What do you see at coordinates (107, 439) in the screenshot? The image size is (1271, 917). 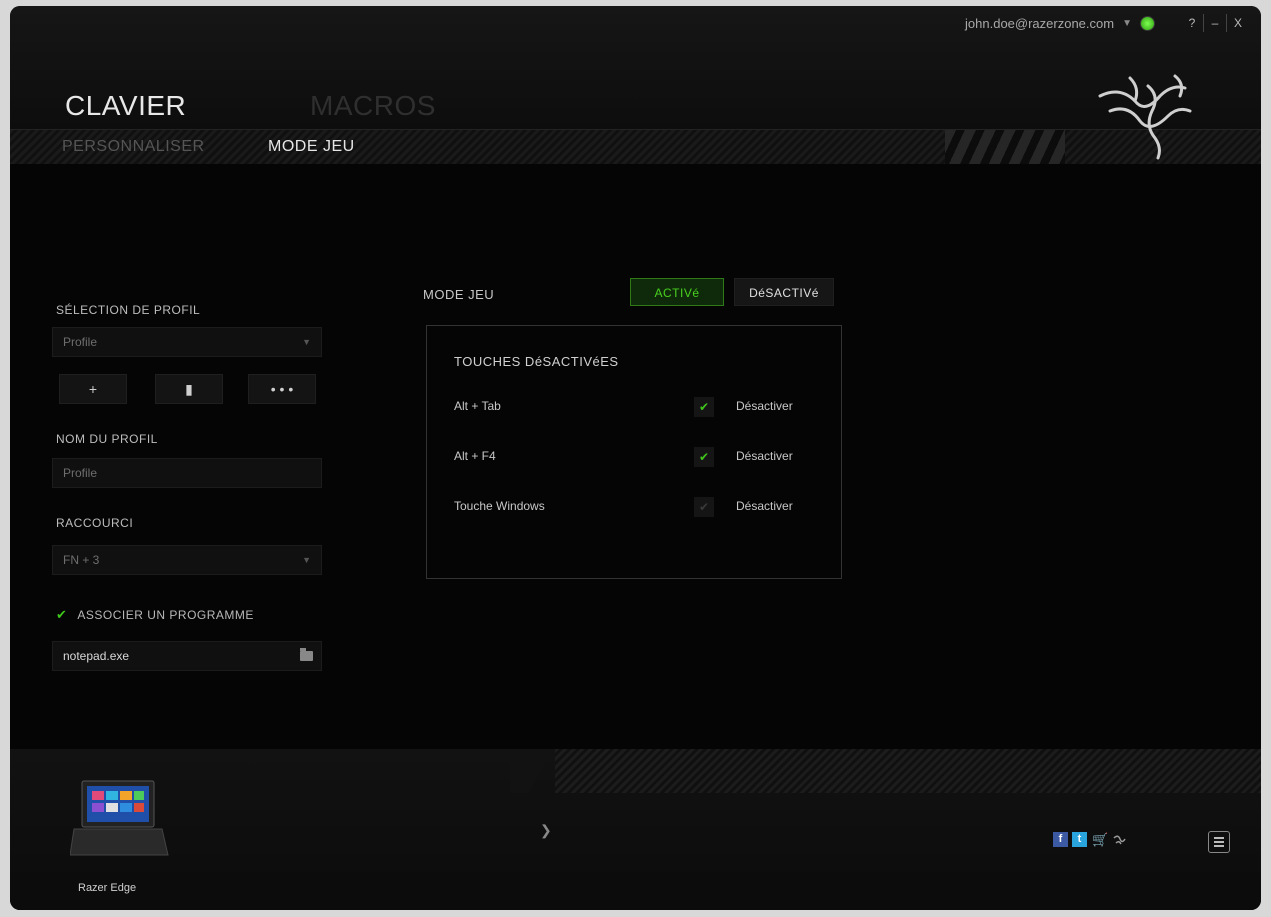 I see `profile-name-label: NOM DU PROFIL` at bounding box center [107, 439].